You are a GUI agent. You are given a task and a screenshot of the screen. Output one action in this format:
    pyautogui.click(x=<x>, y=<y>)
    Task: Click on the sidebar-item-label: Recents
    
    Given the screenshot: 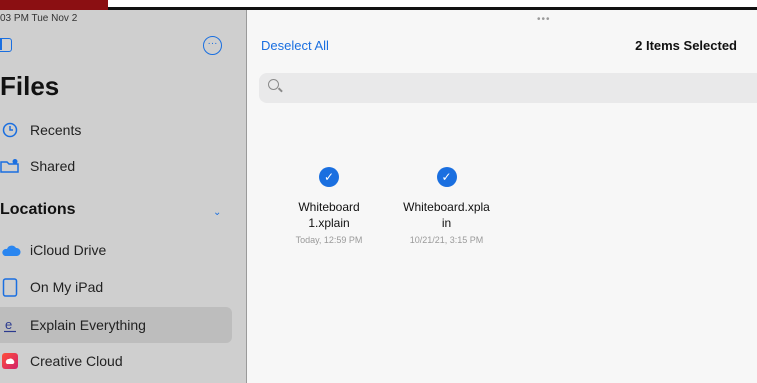 What is the action you would take?
    pyautogui.click(x=56, y=130)
    